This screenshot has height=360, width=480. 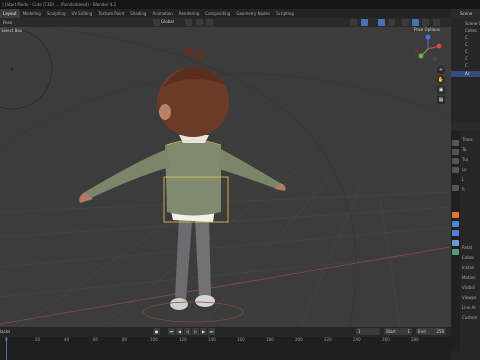 I want to click on prop-relations: Relat, so click(x=471, y=247).